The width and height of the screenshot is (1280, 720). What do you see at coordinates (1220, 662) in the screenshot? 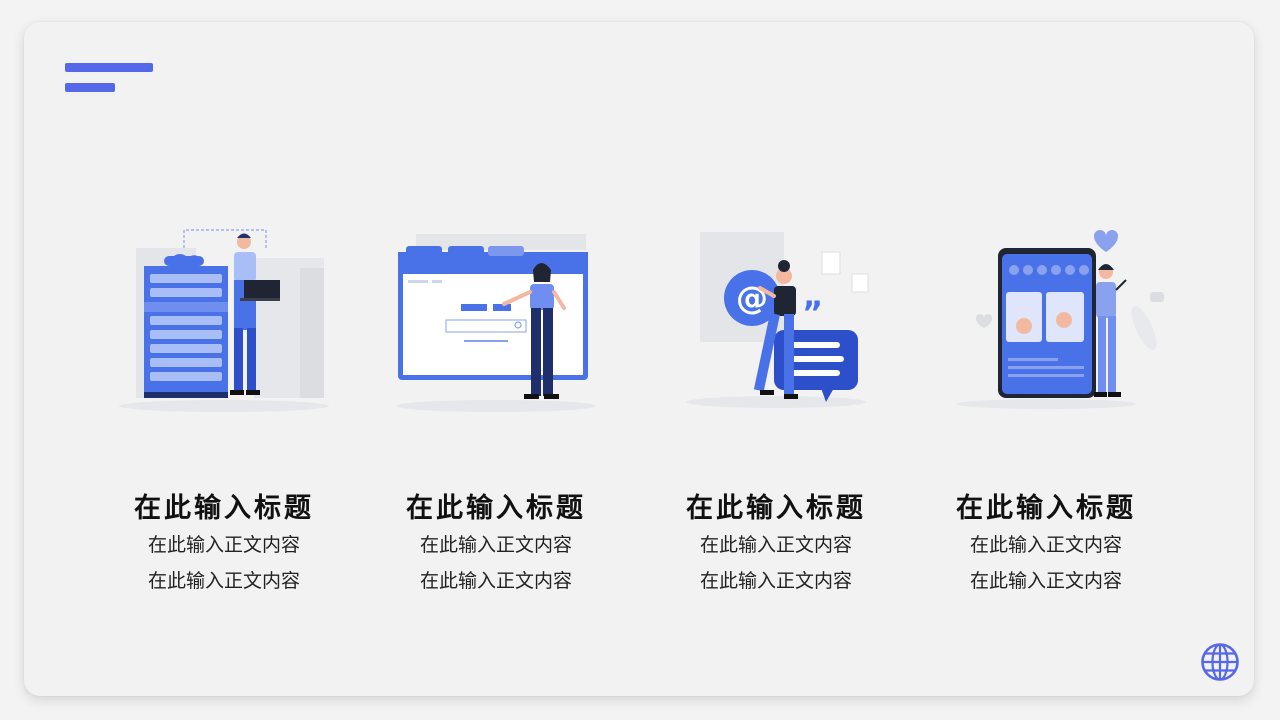
I see `globe-icon` at bounding box center [1220, 662].